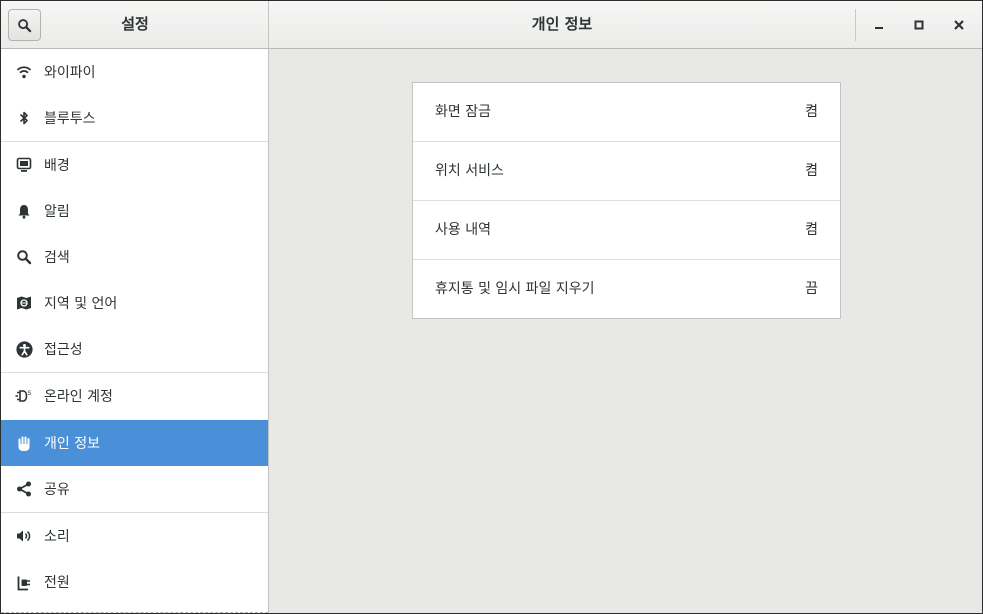  I want to click on row-value: 끔, so click(811, 289).